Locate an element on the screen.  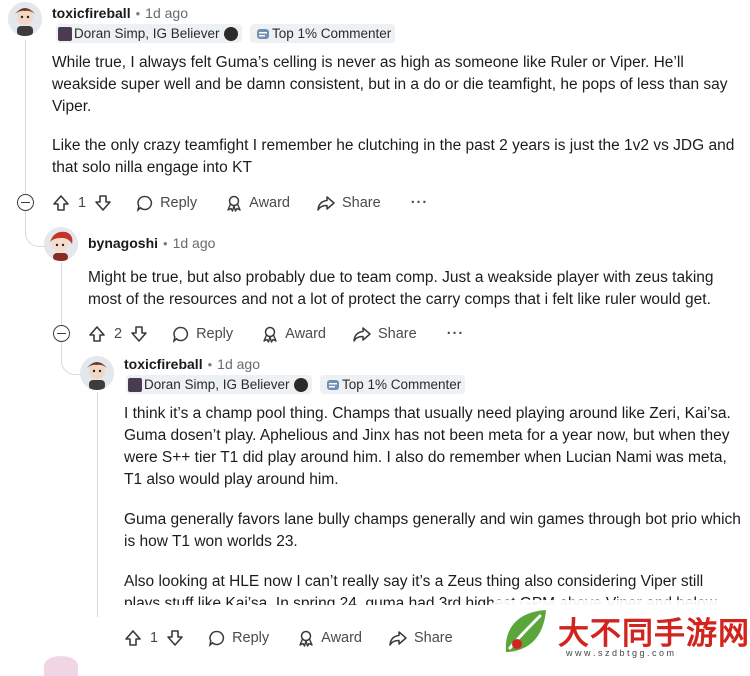
comment-actions: 1 Reply Award Share is located at coordinates (288, 638).